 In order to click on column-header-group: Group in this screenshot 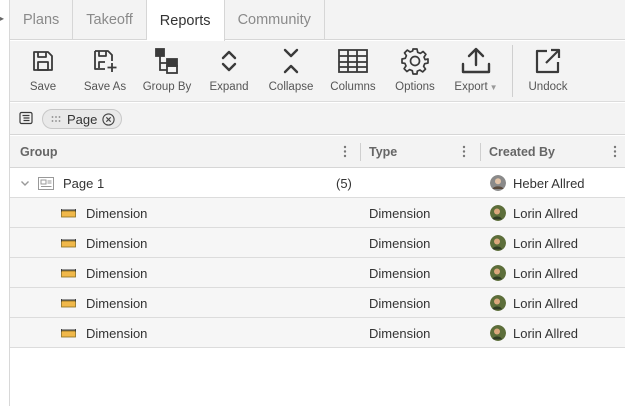, I will do `click(39, 152)`.